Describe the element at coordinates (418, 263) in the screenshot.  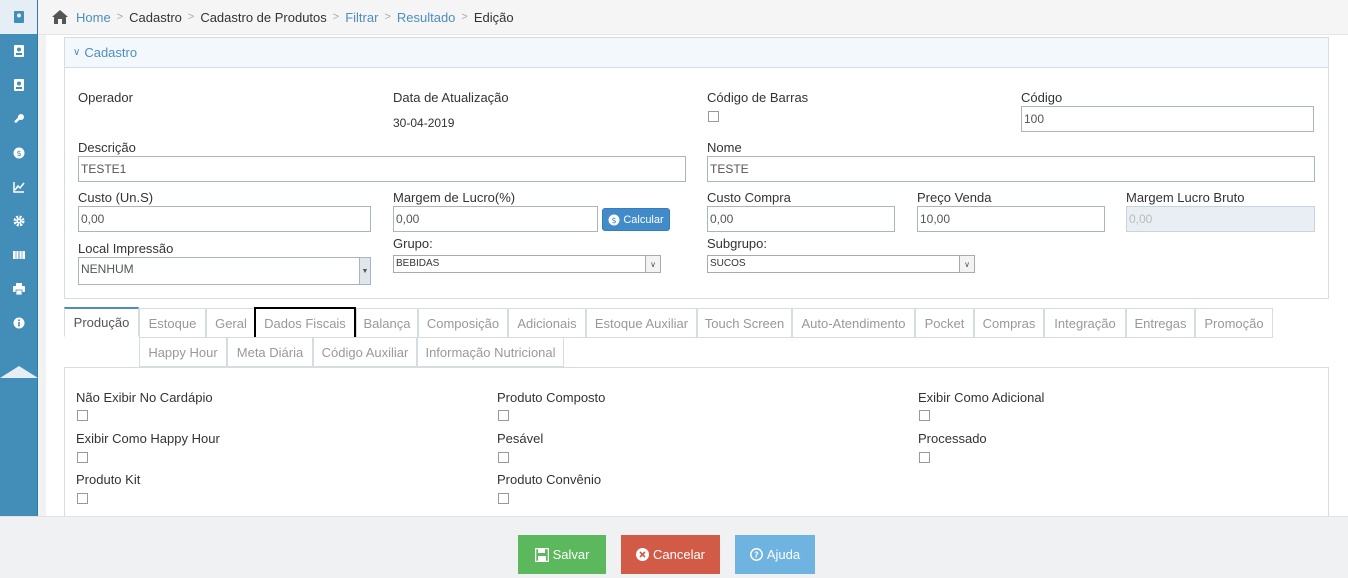
I see `grupo-value: BEBIDAS` at that location.